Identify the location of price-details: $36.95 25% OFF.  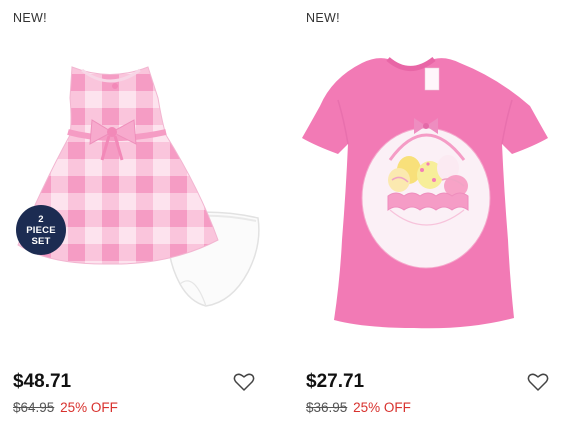
(358, 407).